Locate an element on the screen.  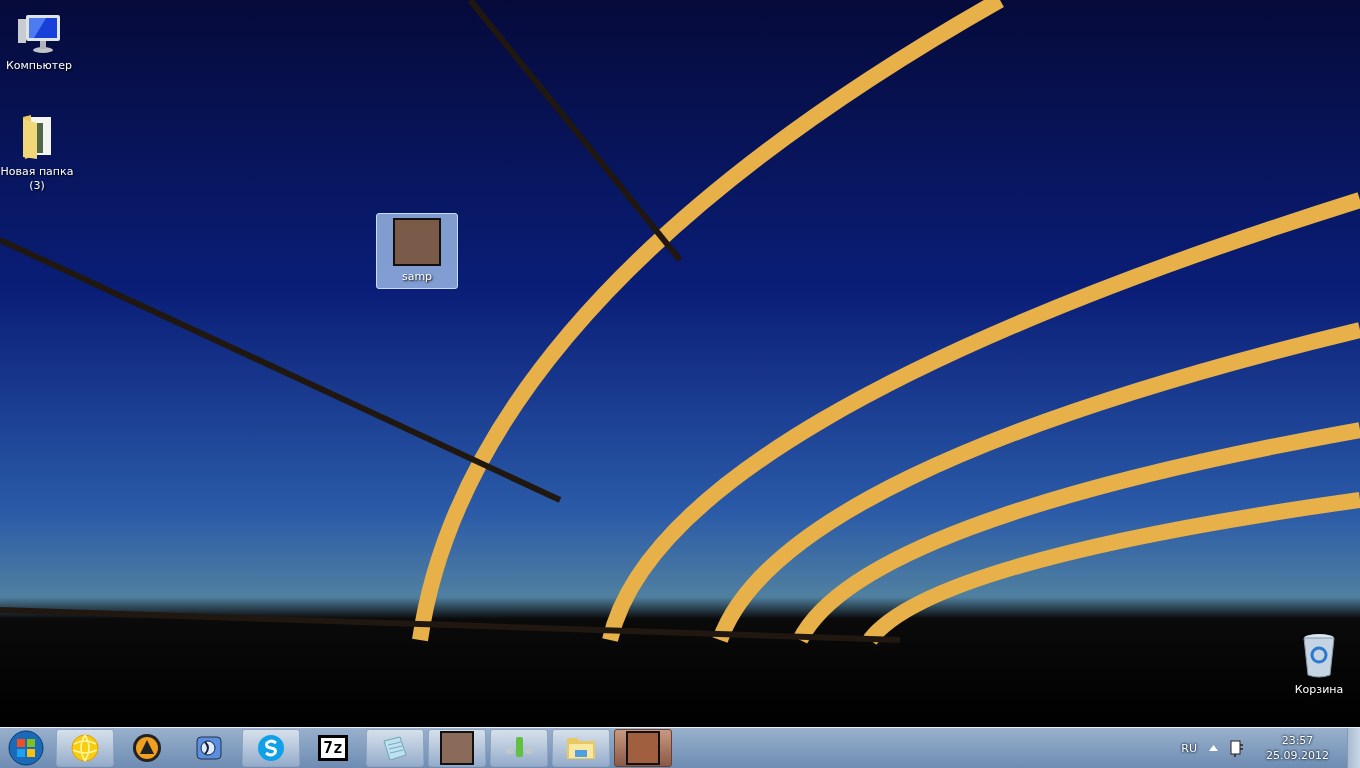
triangle-logo-icon is located at coordinates (147, 748).